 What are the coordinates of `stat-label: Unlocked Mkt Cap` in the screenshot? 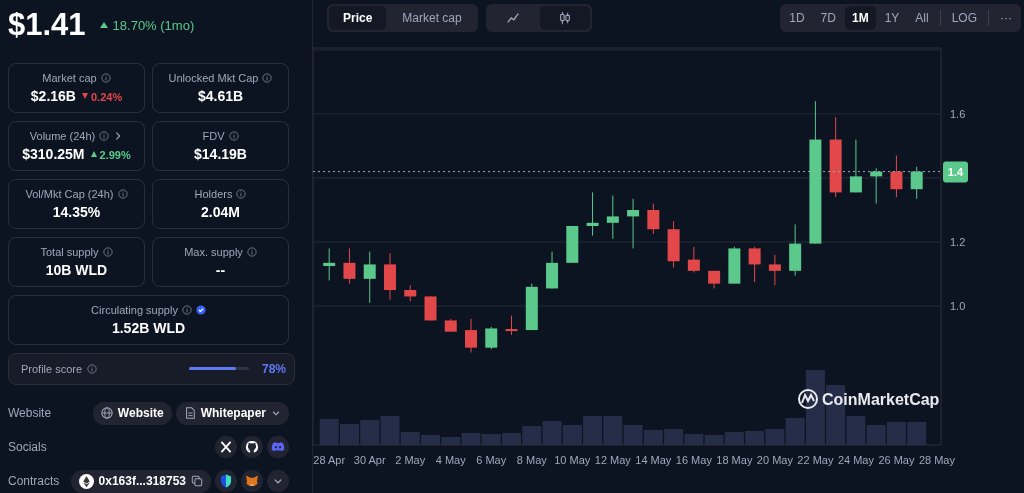 It's located at (213, 77).